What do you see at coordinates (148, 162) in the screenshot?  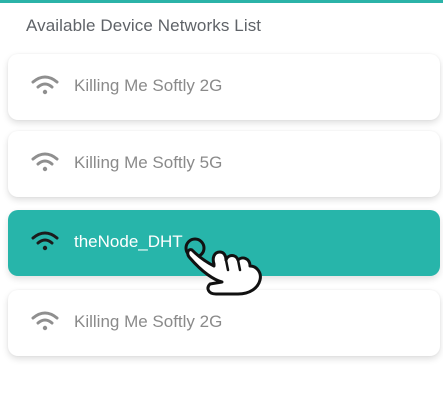 I see `network-ssid: Killing Me Softly 5G` at bounding box center [148, 162].